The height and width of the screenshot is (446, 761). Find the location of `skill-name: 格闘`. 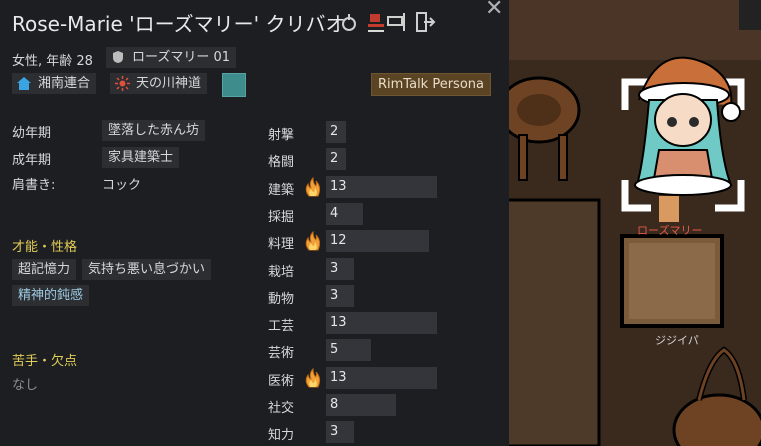

skill-name: 格闘 is located at coordinates (281, 162).